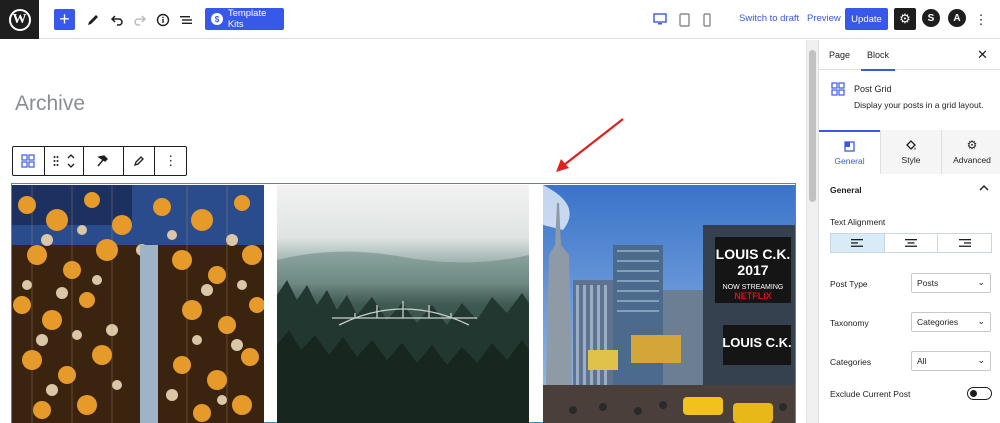 This screenshot has height=423, width=1000. Describe the element at coordinates (64, 19) in the screenshot. I see `add-block-button: +` at that location.